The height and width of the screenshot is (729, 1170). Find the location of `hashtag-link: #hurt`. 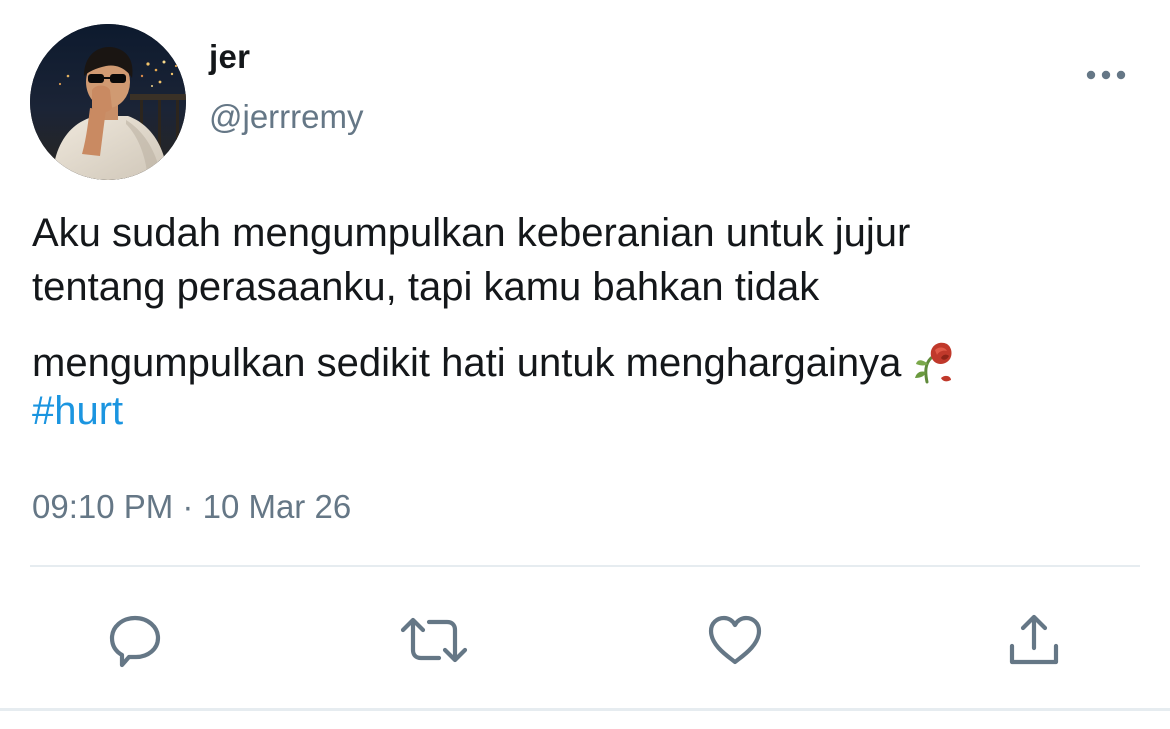

hashtag-link: #hurt is located at coordinates (77, 411).